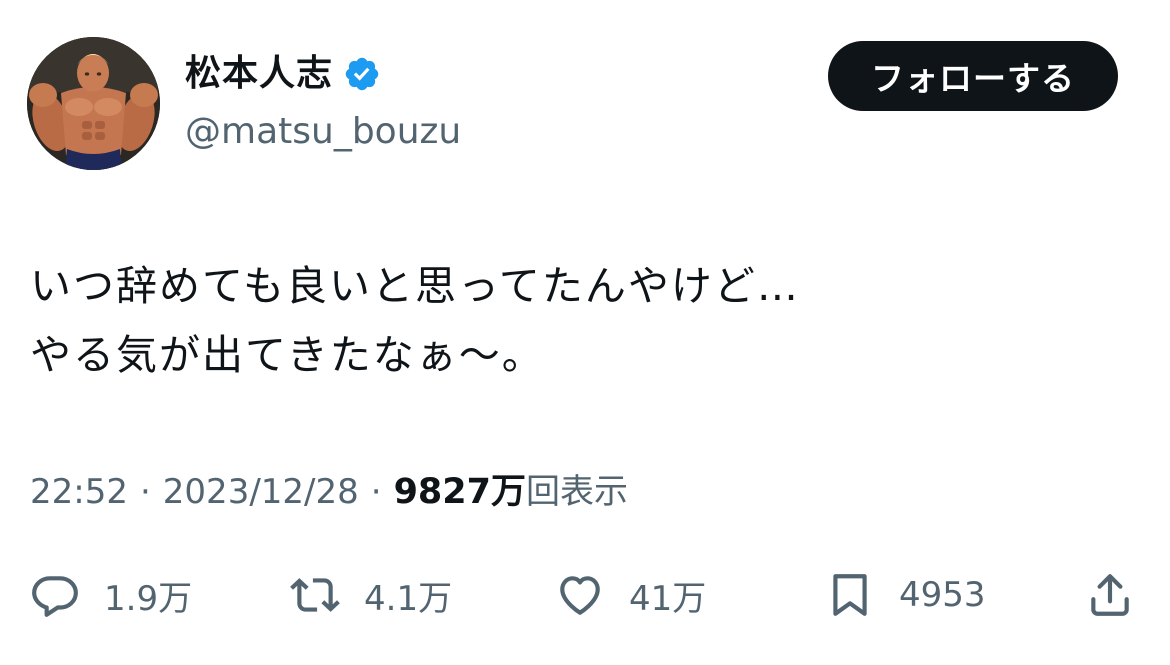 The image size is (1170, 665). Describe the element at coordinates (973, 76) in the screenshot. I see `follow-button: フォローする` at that location.